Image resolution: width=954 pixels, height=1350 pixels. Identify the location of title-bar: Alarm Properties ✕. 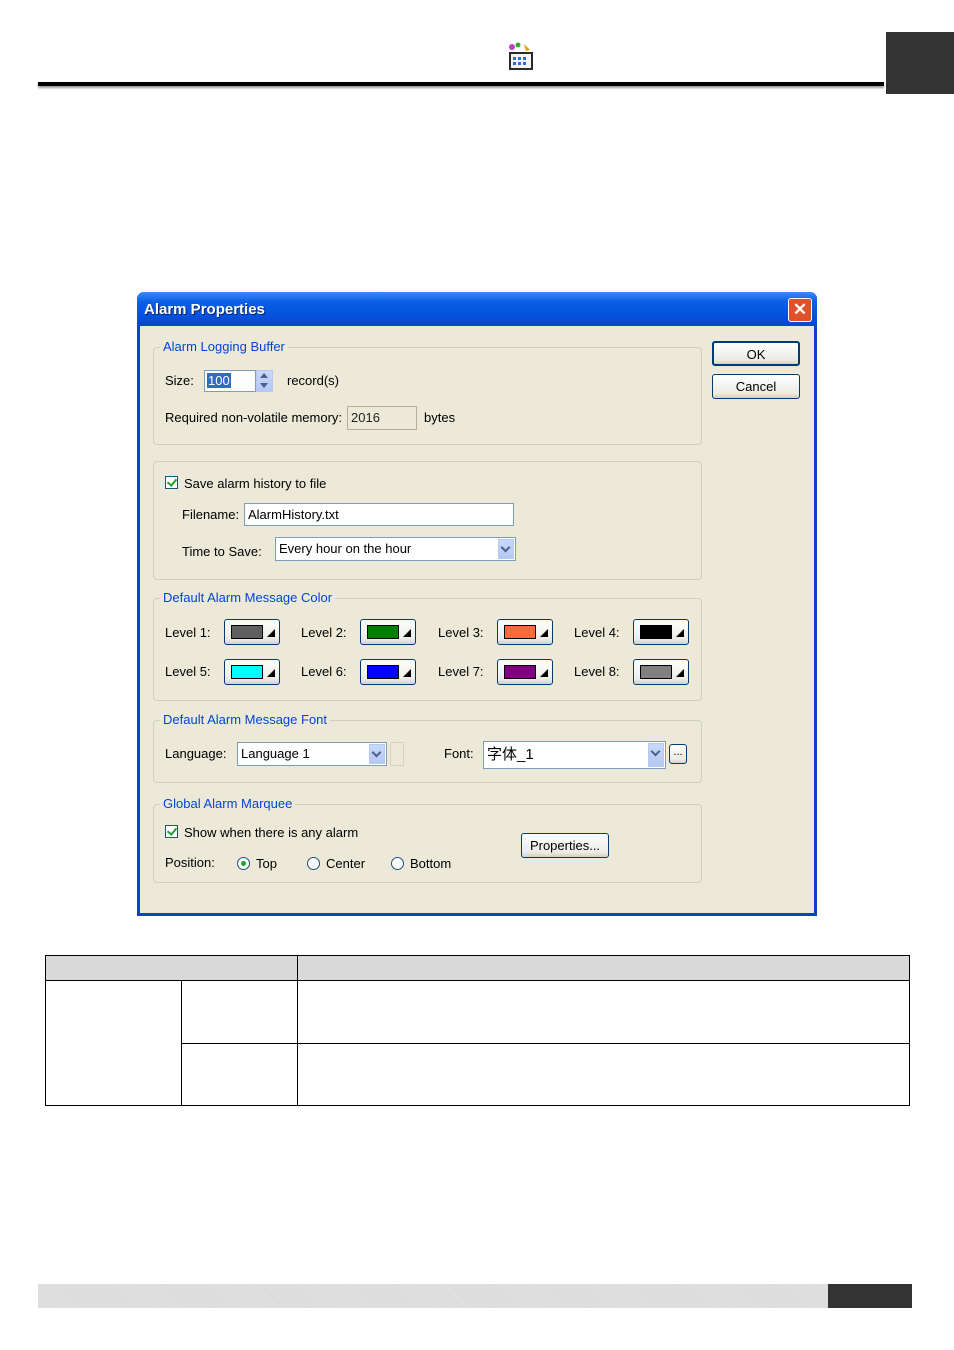
(477, 309).